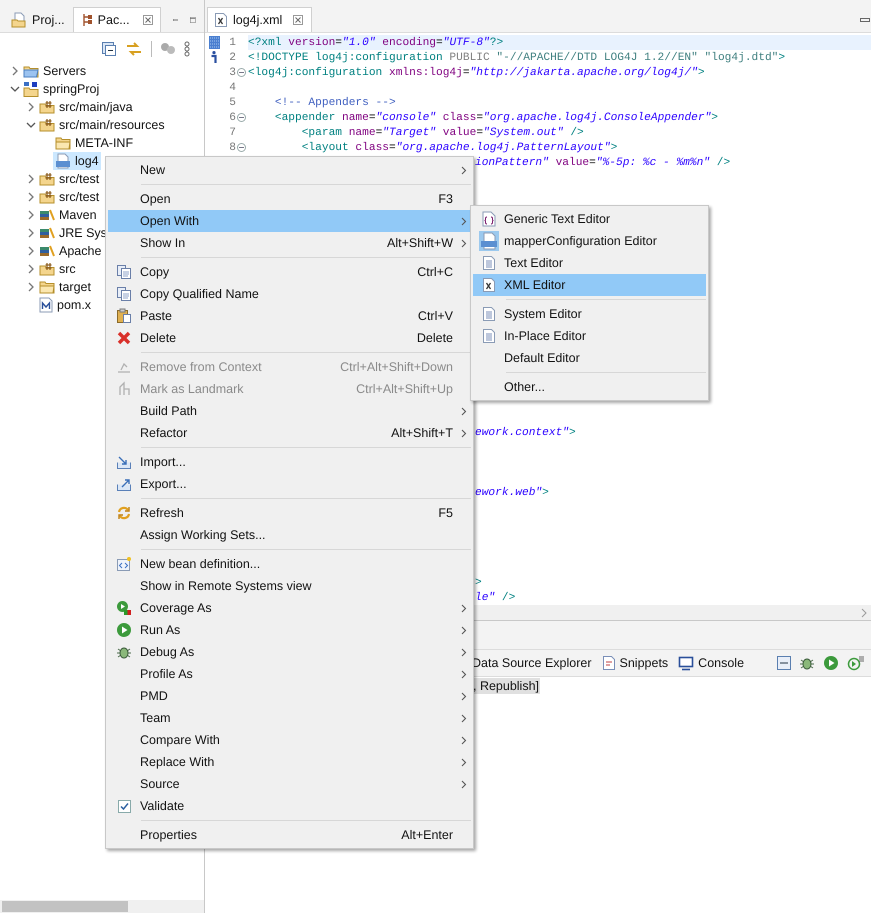 The height and width of the screenshot is (913, 871). What do you see at coordinates (289, 696) in the screenshot?
I see `menu-item: PMD` at bounding box center [289, 696].